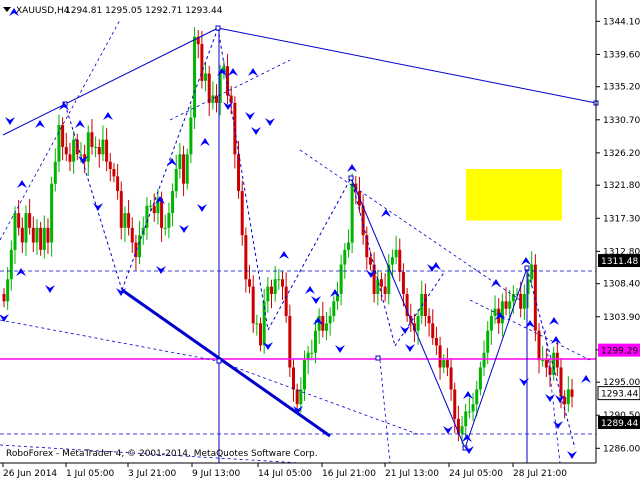 This screenshot has height=480, width=640. I want to click on time-tick-label: 14 Jul 05:00, so click(285, 474).